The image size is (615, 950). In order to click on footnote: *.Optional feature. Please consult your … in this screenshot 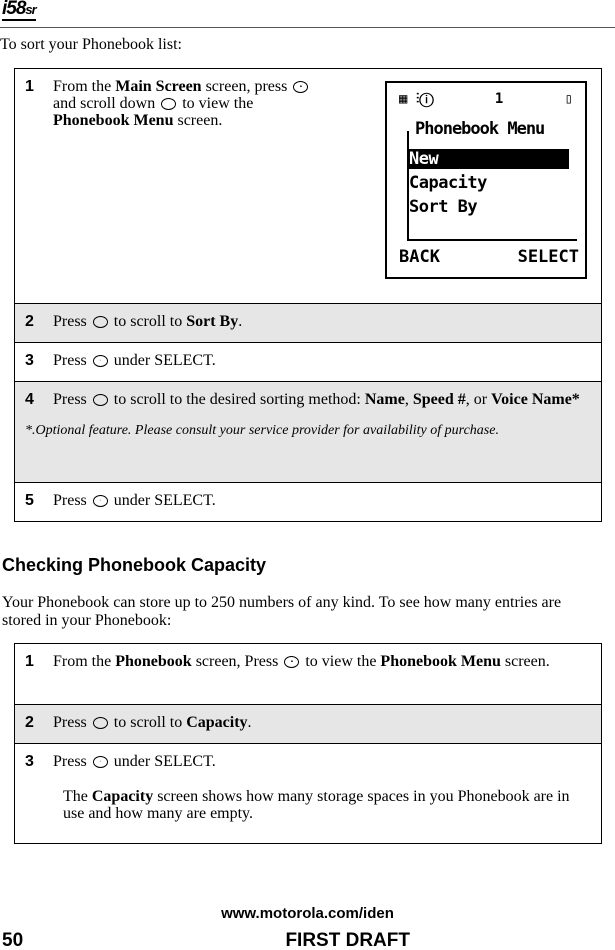, I will do `click(262, 430)`.